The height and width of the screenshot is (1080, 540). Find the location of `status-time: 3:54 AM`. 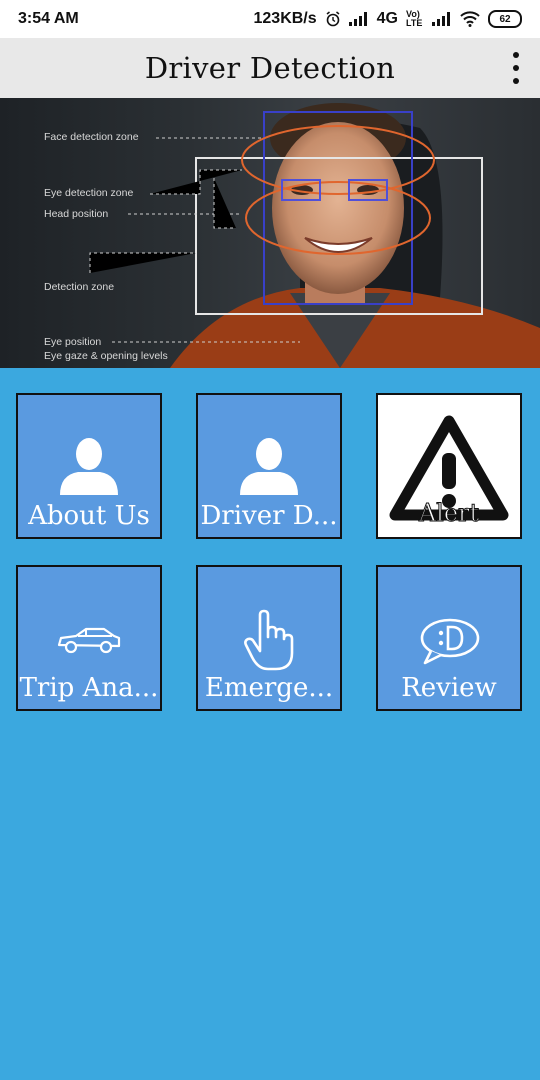

status-time: 3:54 AM is located at coordinates (48, 18).